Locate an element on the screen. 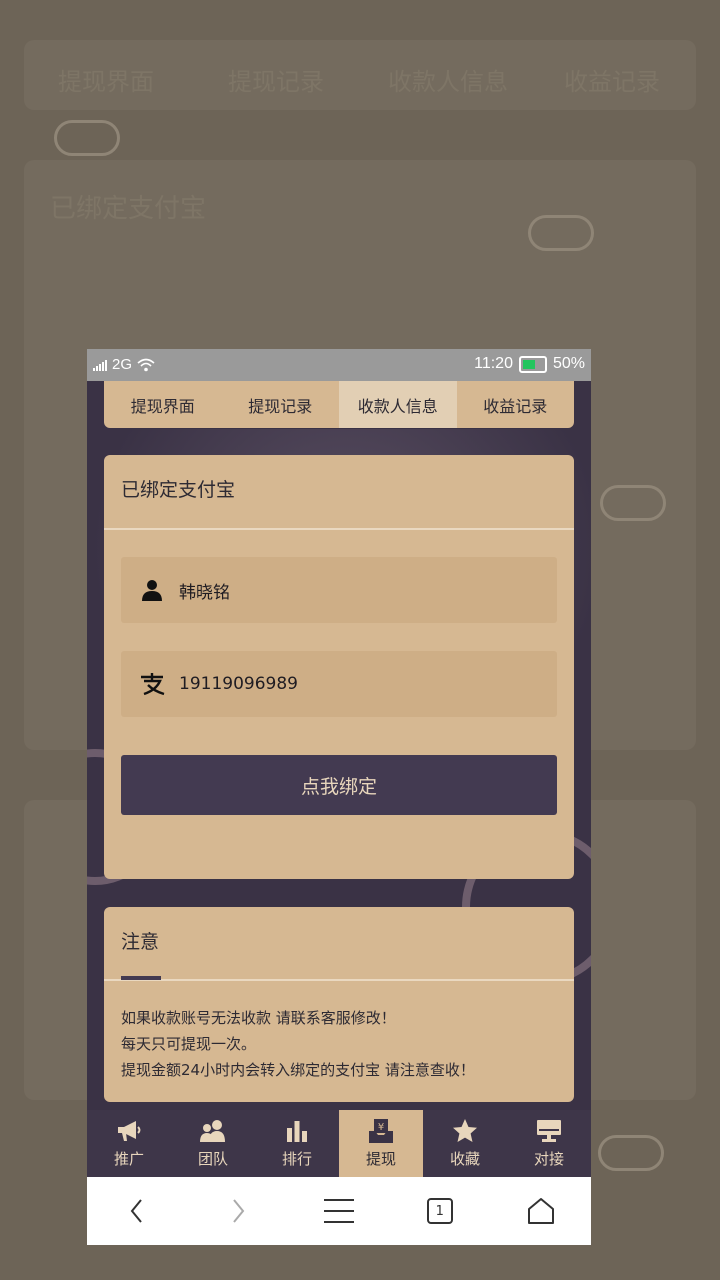  tabs-button: 1 is located at coordinates (440, 1211).